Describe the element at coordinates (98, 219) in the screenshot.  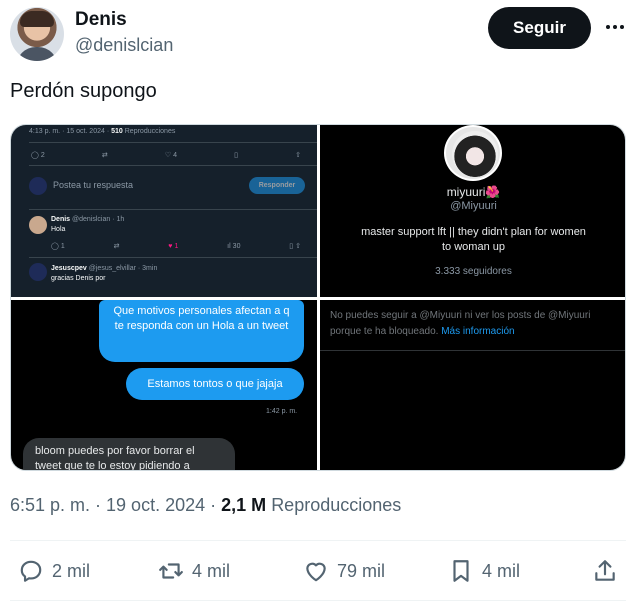
I see `s1-comment1-handle: @denislcian · 1h` at that location.